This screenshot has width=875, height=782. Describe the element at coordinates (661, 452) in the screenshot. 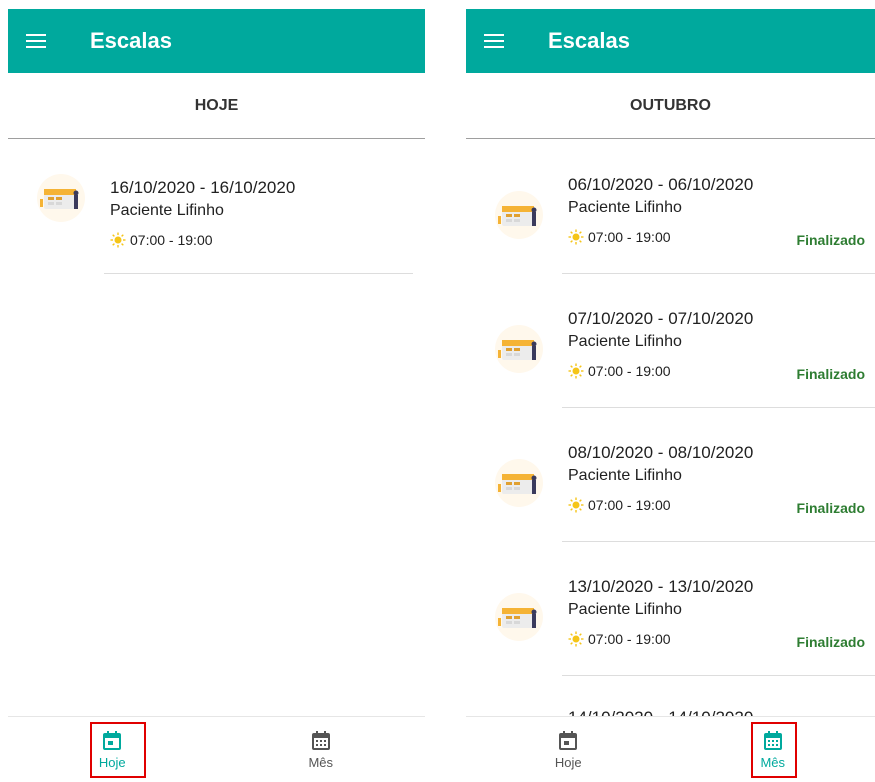

I see `item-date-range: 08/10/2020 - 08/10/2020` at that location.